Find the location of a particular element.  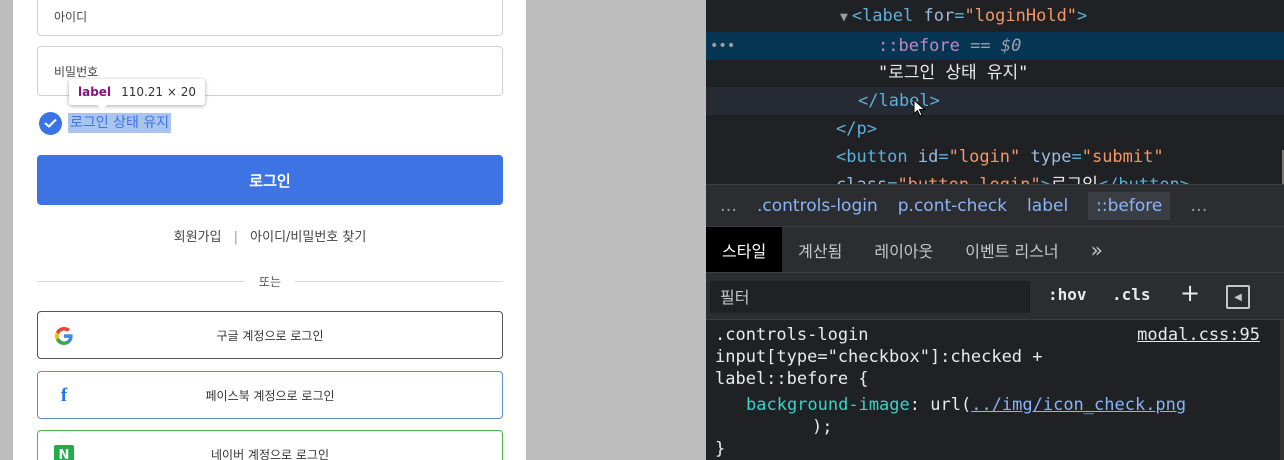

tab-computed: 계산됨 is located at coordinates (820, 249).